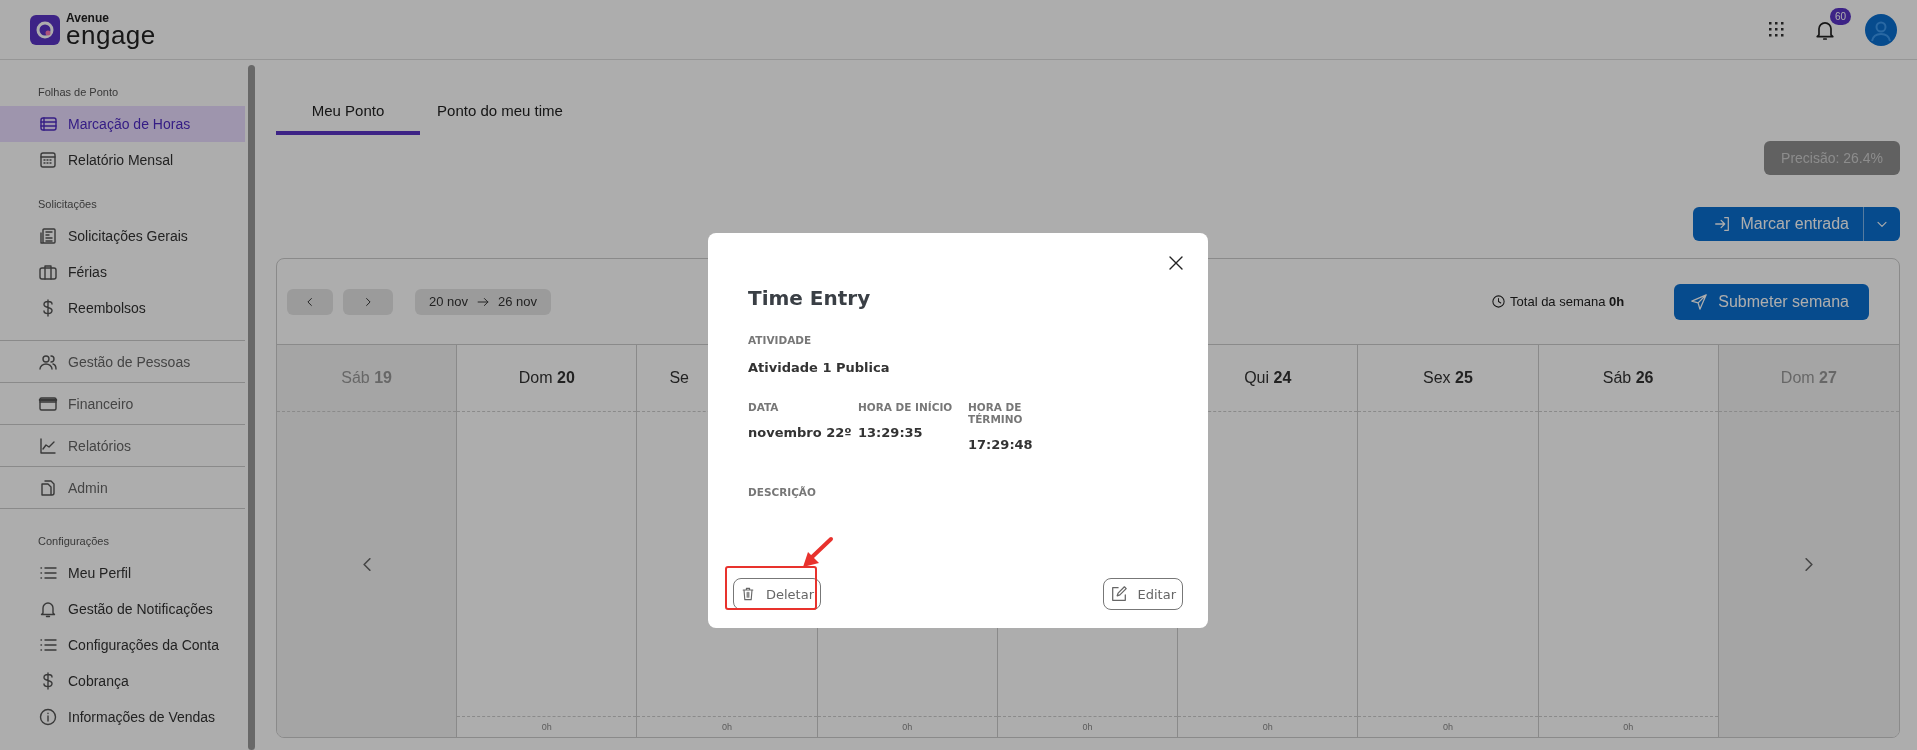 The width and height of the screenshot is (1917, 750). What do you see at coordinates (546, 378) in the screenshot?
I see `day-header: Dom 20` at bounding box center [546, 378].